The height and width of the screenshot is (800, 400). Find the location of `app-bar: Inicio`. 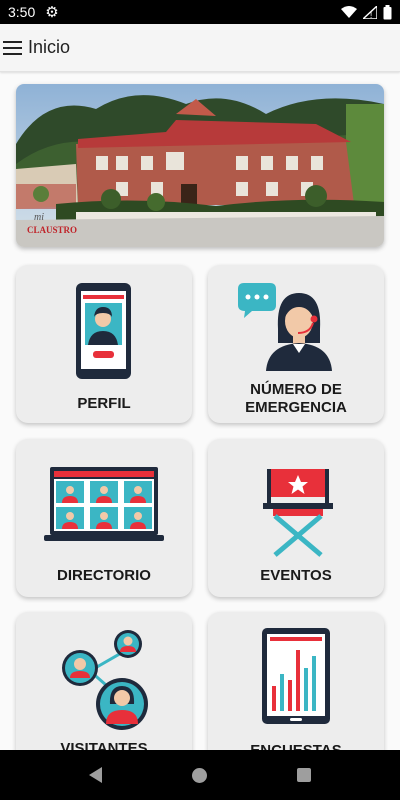

app-bar: Inicio is located at coordinates (200, 48).